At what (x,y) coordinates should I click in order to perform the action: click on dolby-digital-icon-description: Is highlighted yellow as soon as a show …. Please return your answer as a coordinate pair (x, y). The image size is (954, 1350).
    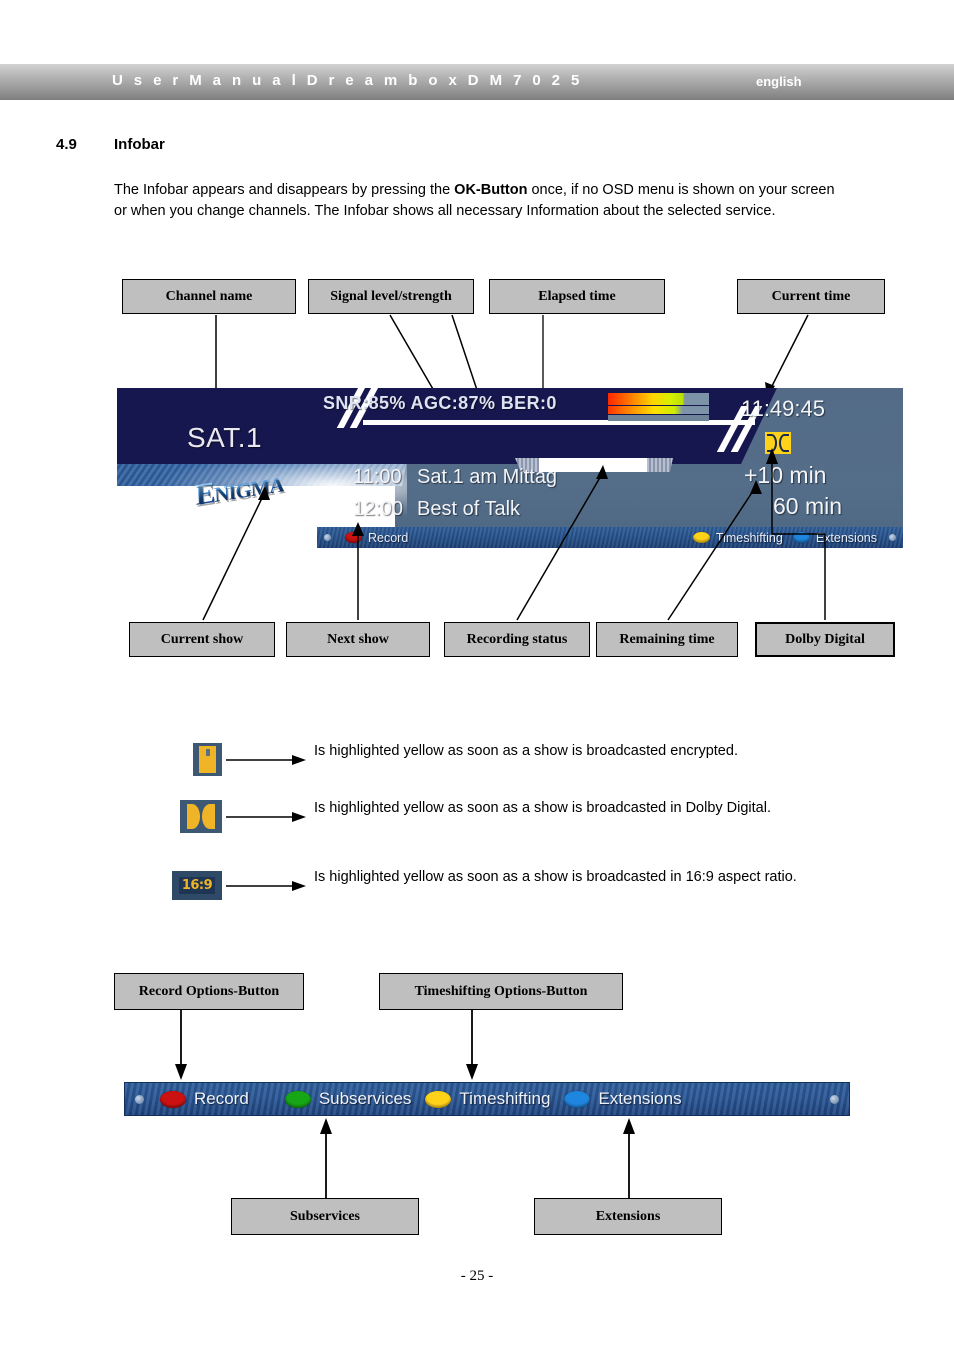
    Looking at the image, I should click on (542, 808).